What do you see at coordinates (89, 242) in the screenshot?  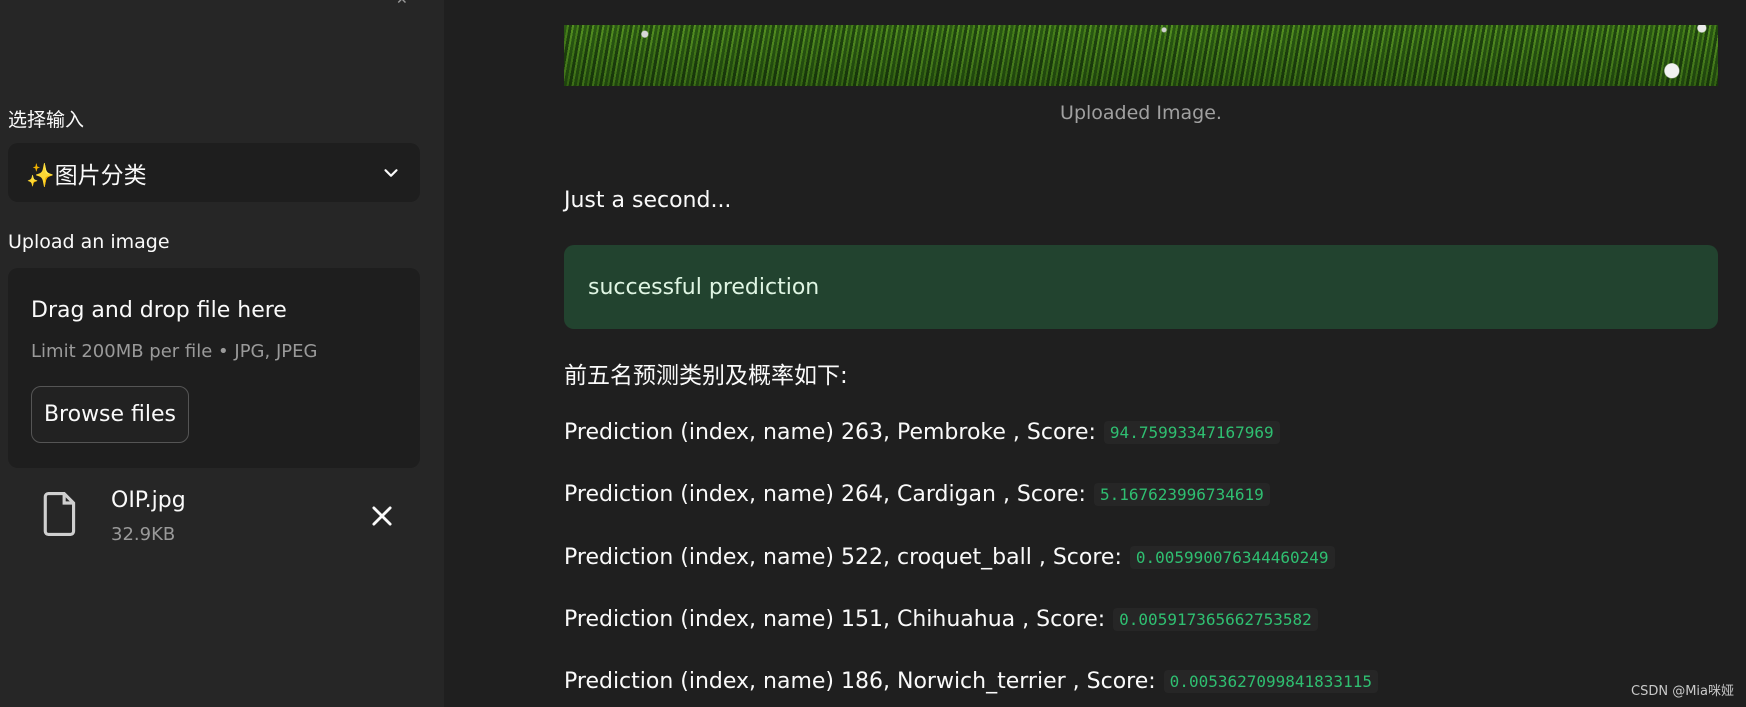 I see `upload-label: Upload an image` at bounding box center [89, 242].